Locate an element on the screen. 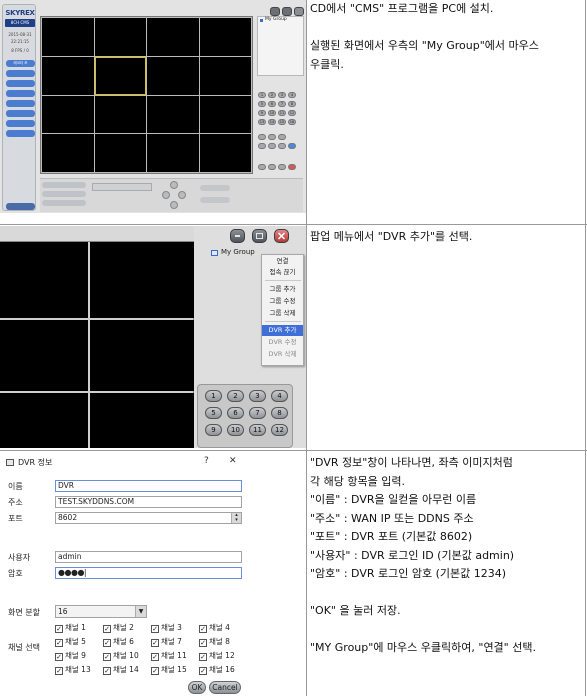 The width and height of the screenshot is (587, 696). camera-select is located at coordinates (122, 187).